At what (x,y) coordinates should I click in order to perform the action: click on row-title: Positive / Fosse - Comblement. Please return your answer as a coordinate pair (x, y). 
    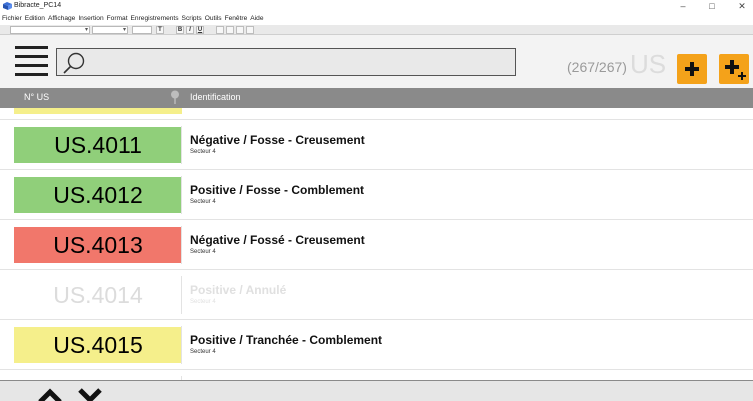
    Looking at the image, I should click on (277, 190).